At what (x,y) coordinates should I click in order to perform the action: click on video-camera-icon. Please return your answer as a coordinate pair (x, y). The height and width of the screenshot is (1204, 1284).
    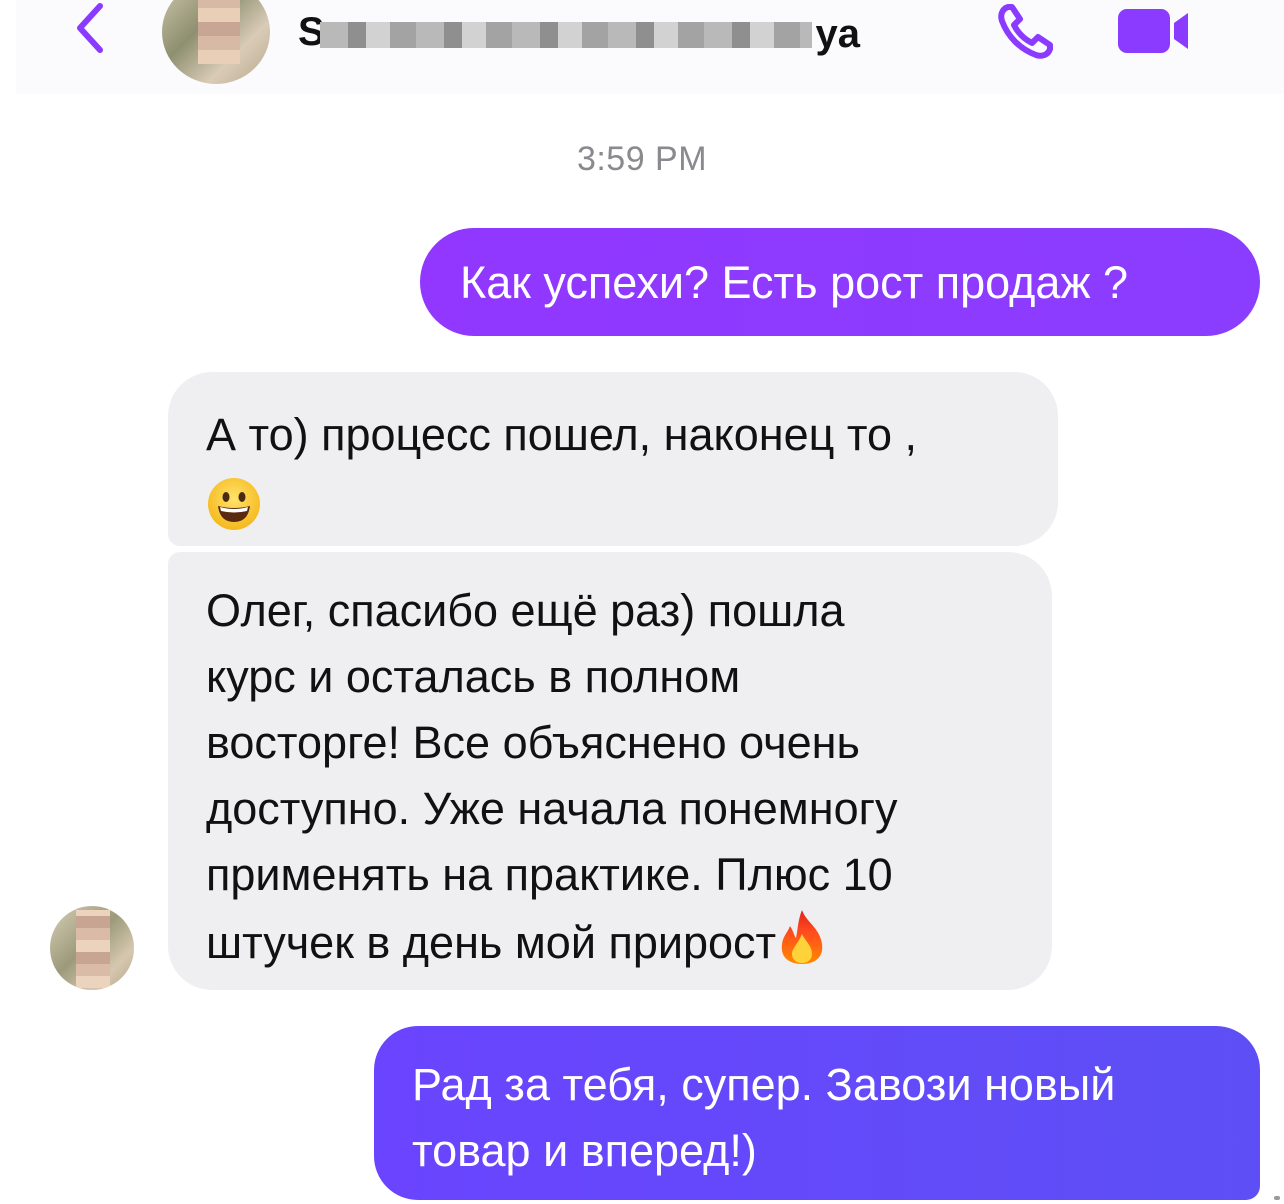
    Looking at the image, I should click on (1153, 31).